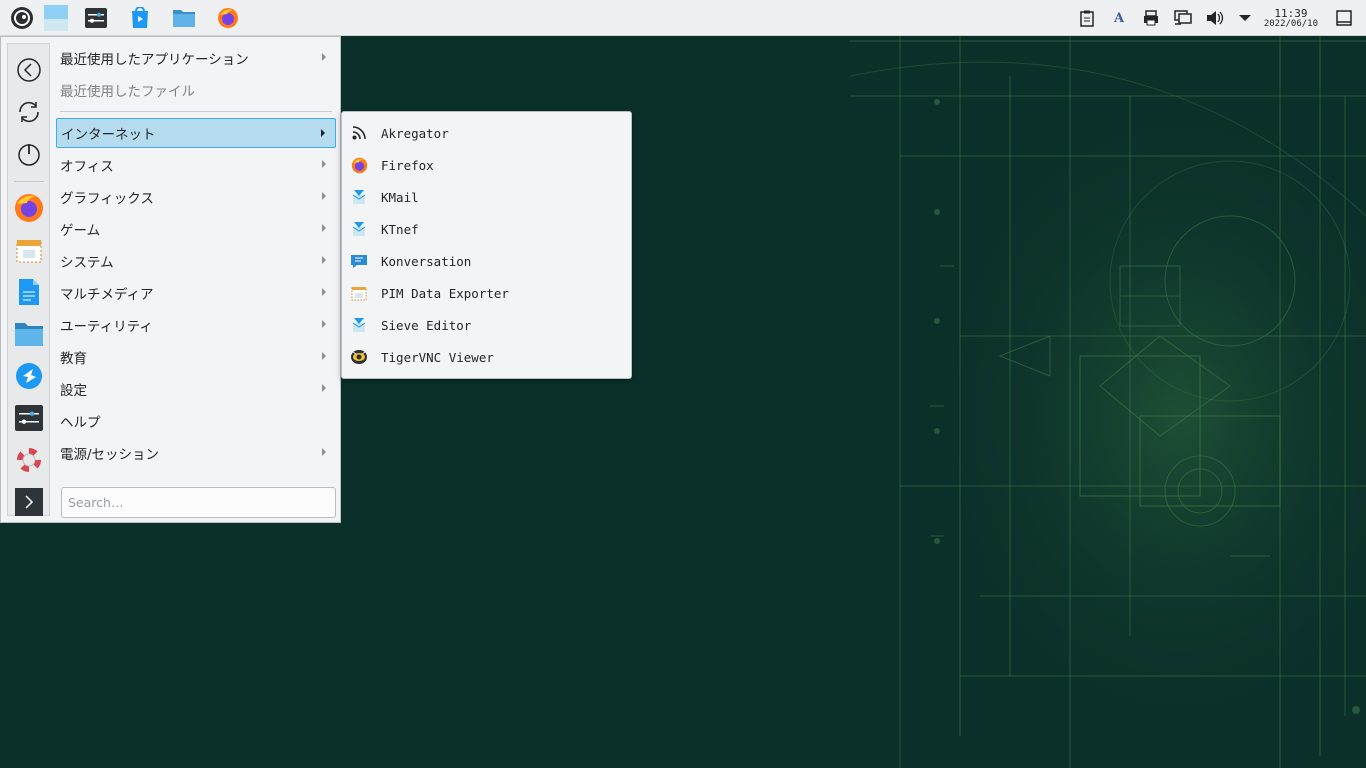  Describe the element at coordinates (486, 133) in the screenshot. I see `submenu-item-akregator: Akregator` at that location.